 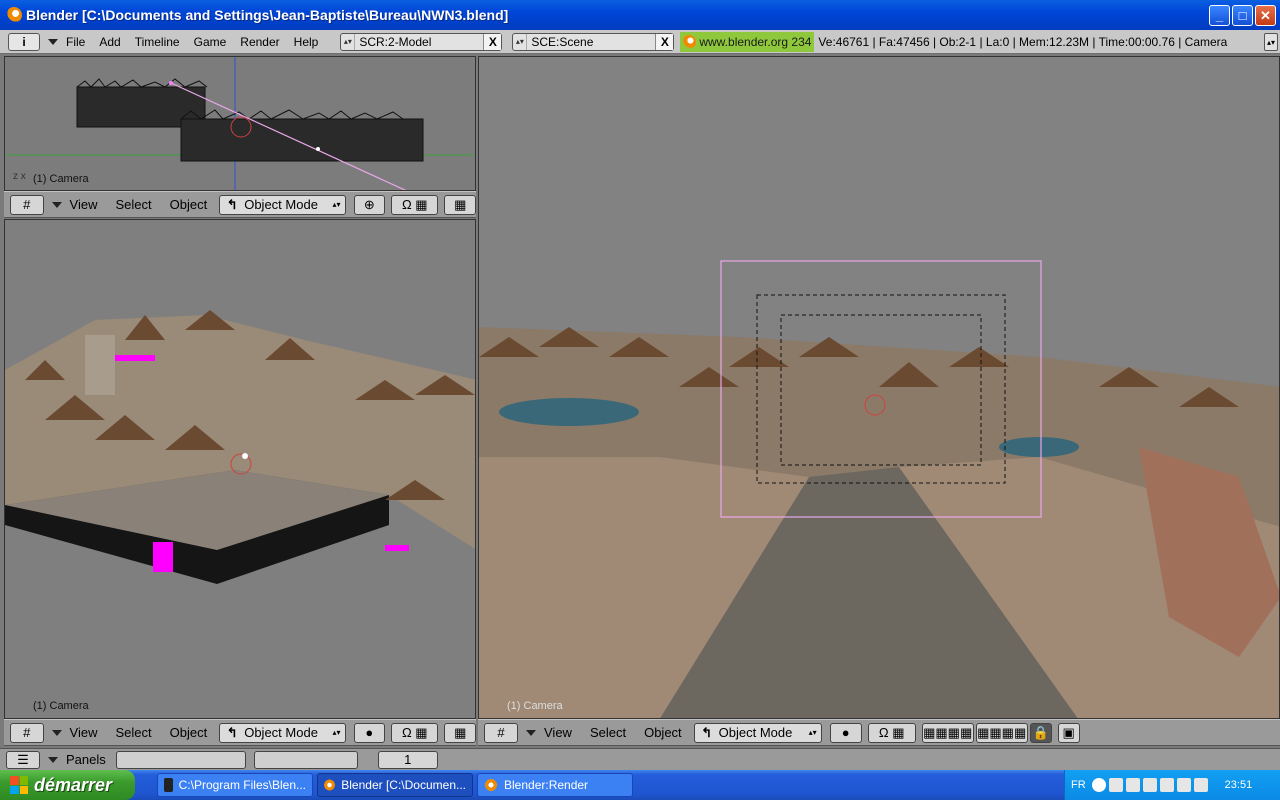 What do you see at coordinates (1200, 785) in the screenshot?
I see `display-icon` at bounding box center [1200, 785].